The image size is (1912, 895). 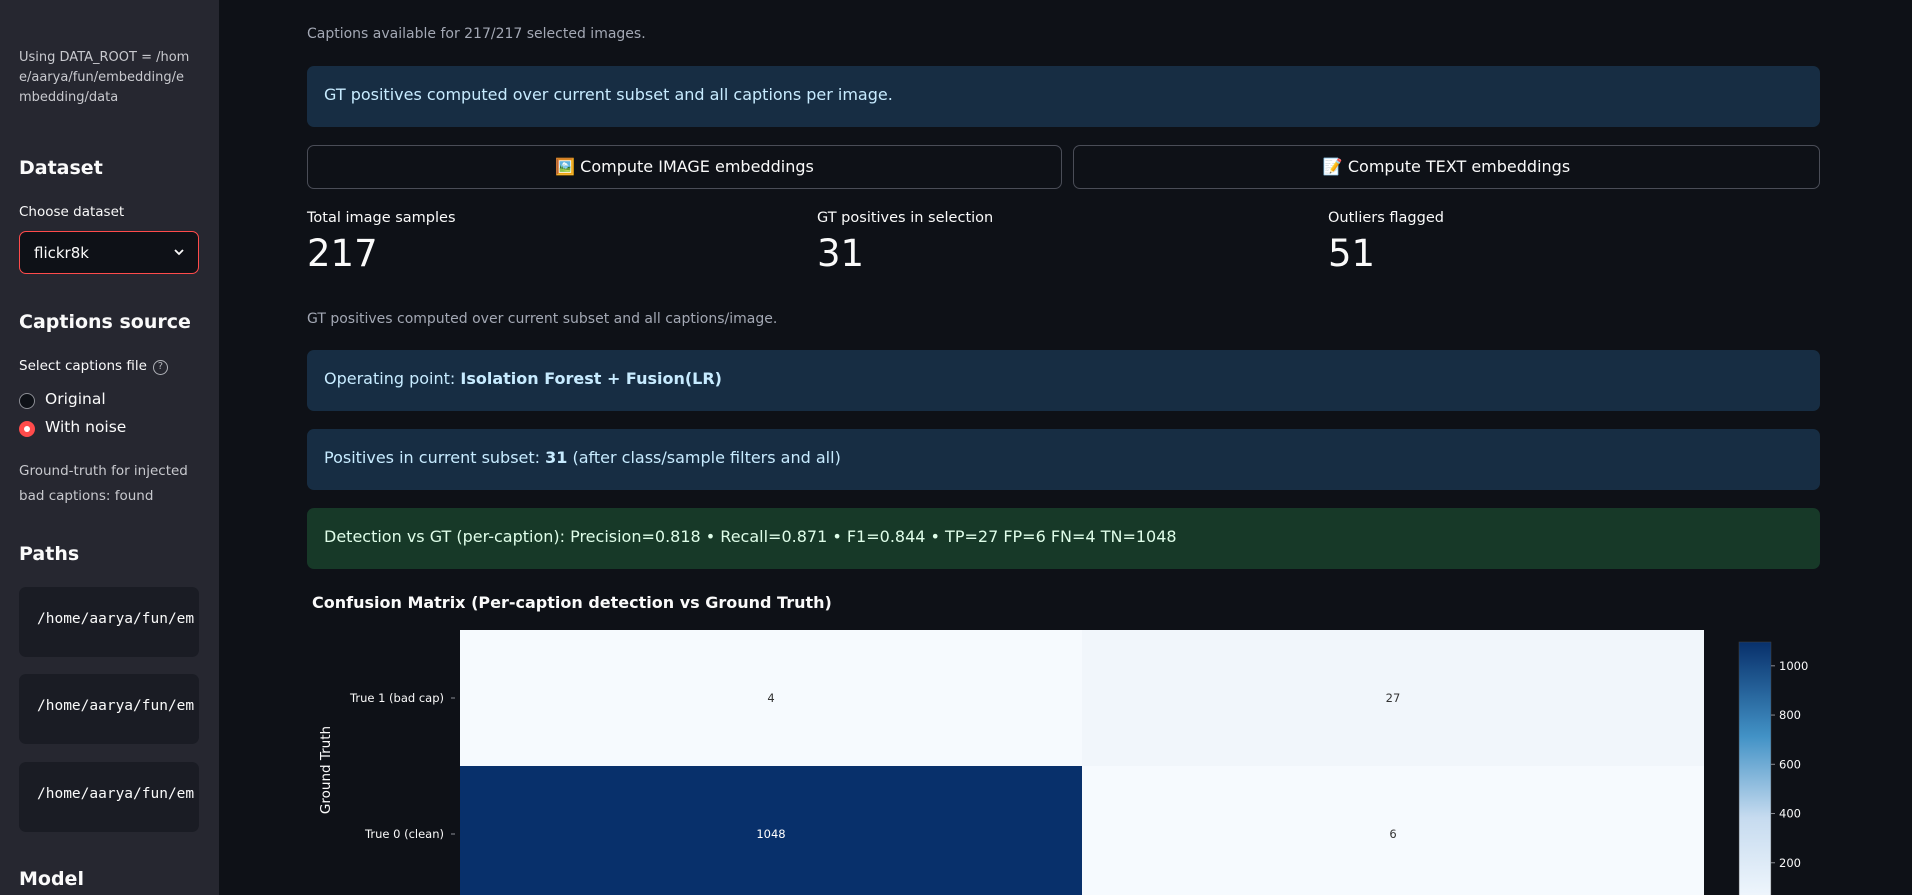 I want to click on radio-button-icon, so click(x=27, y=401).